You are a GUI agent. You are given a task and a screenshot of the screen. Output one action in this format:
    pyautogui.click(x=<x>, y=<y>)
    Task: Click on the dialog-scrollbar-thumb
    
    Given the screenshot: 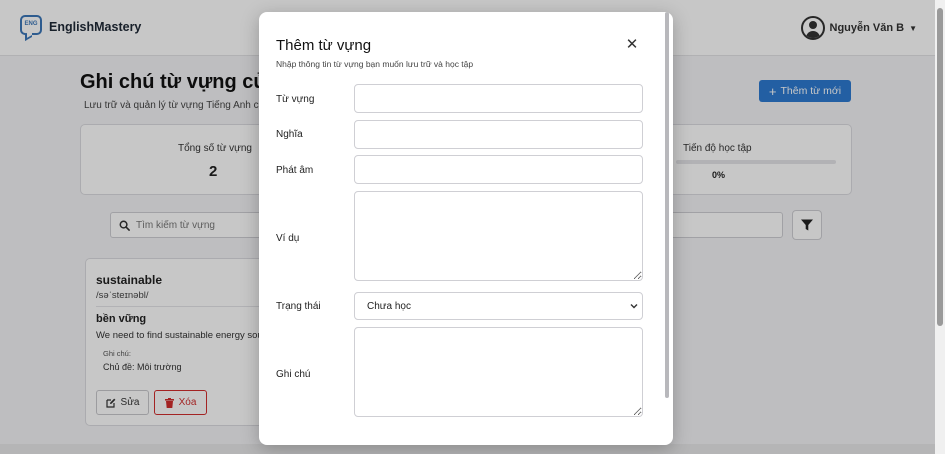 What is the action you would take?
    pyautogui.click(x=667, y=205)
    